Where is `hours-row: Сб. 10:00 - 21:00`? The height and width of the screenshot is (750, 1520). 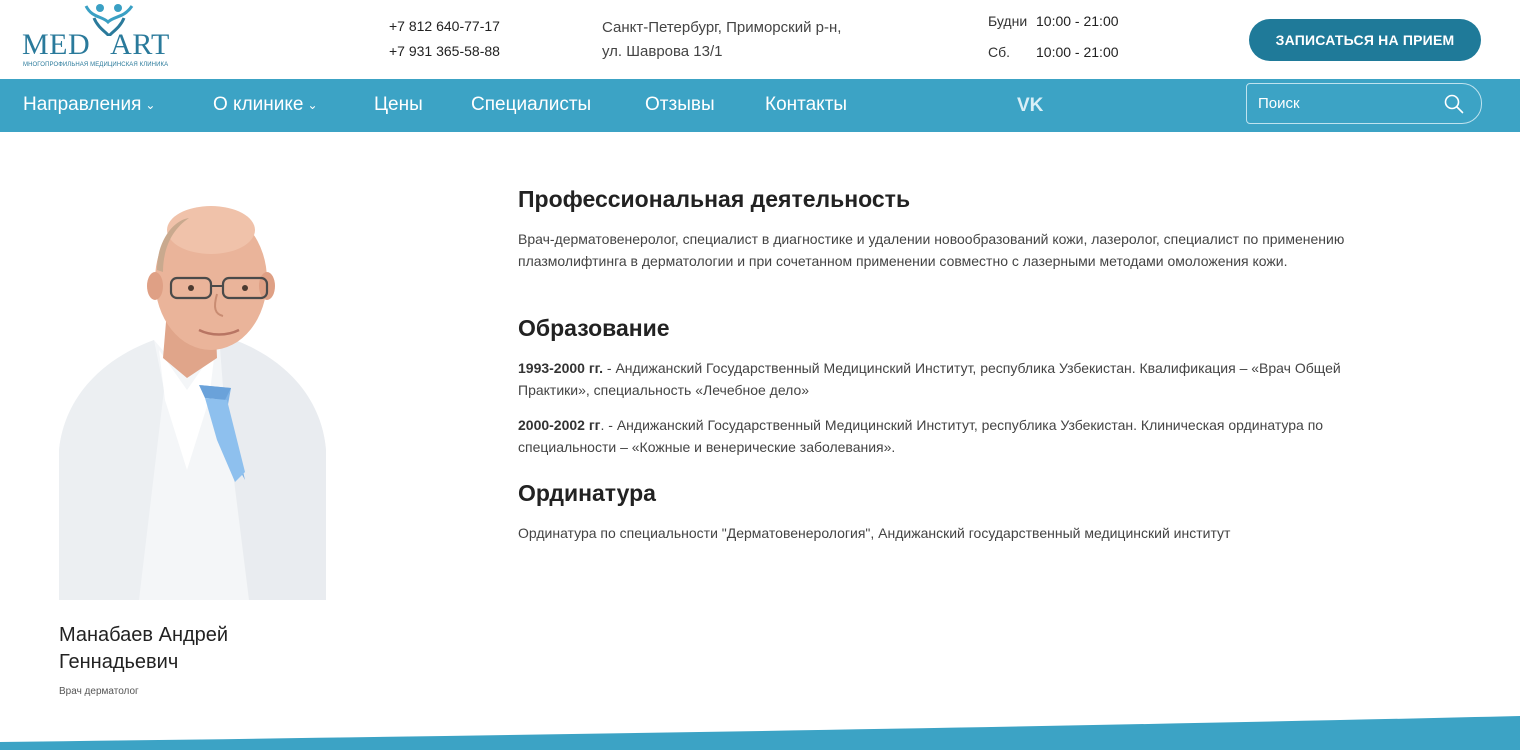 hours-row: Сб. 10:00 - 21:00 is located at coordinates (1053, 56).